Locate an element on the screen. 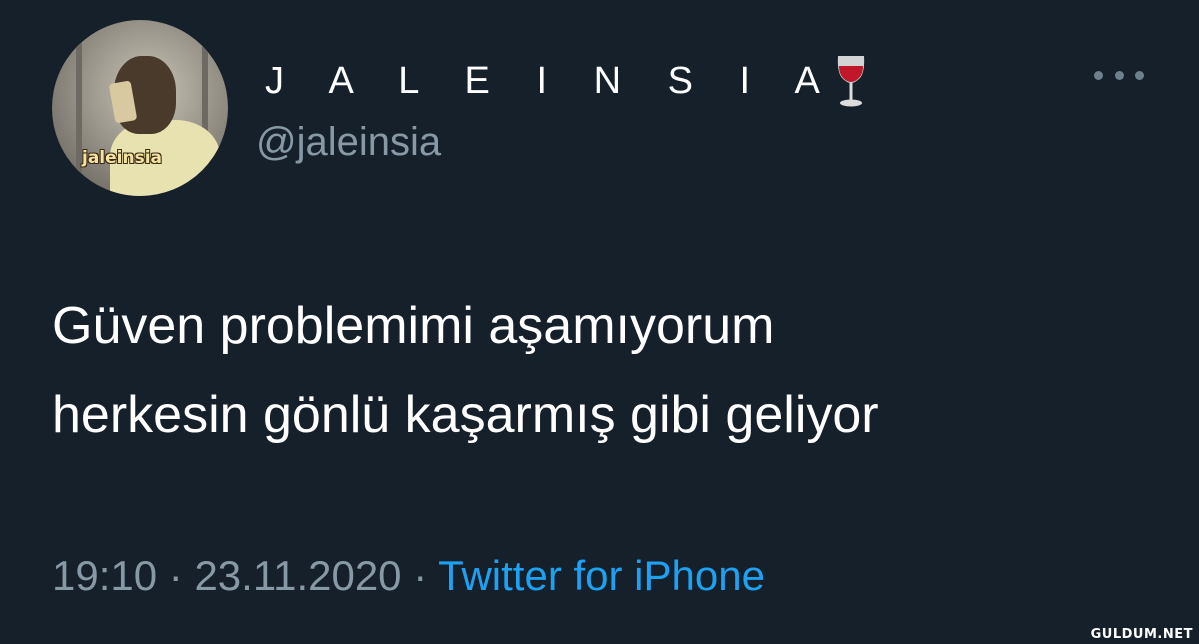  tweet-meta: 19:10 · 23.11.2020 · Twitter for iPhone is located at coordinates (408, 576).